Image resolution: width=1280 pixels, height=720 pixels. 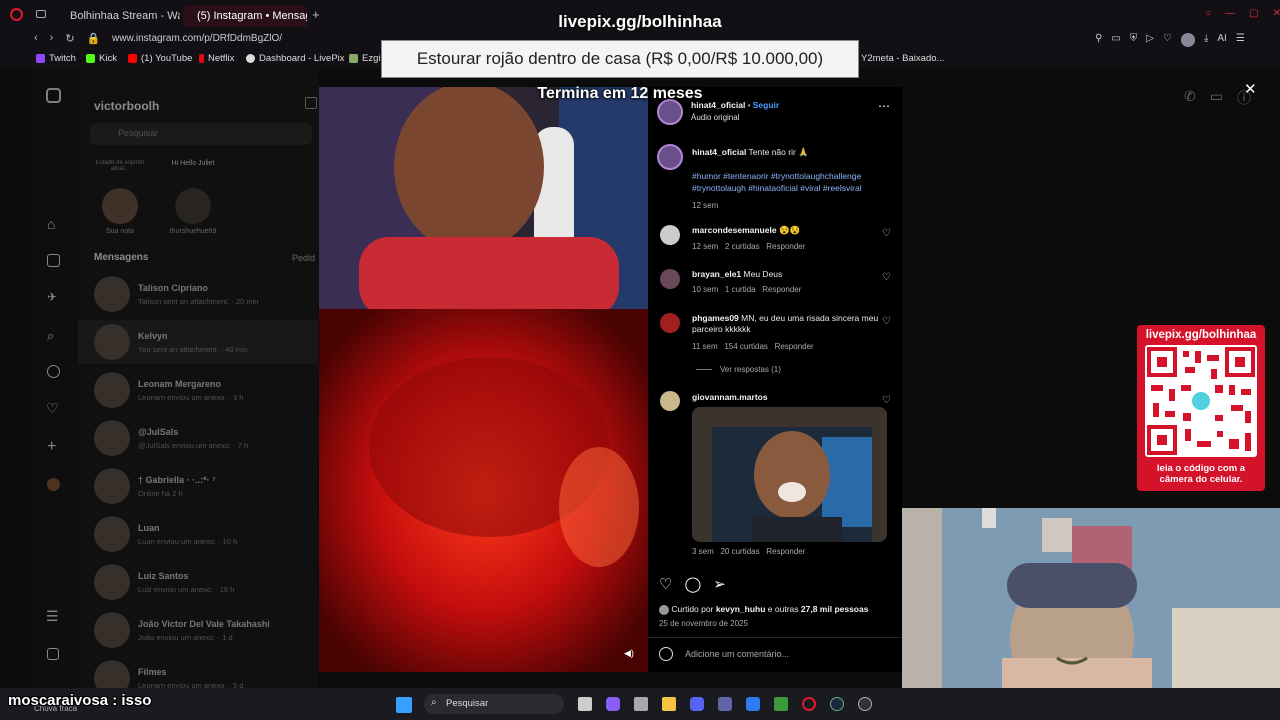 I want to click on discord-icon, so click(x=697, y=704).